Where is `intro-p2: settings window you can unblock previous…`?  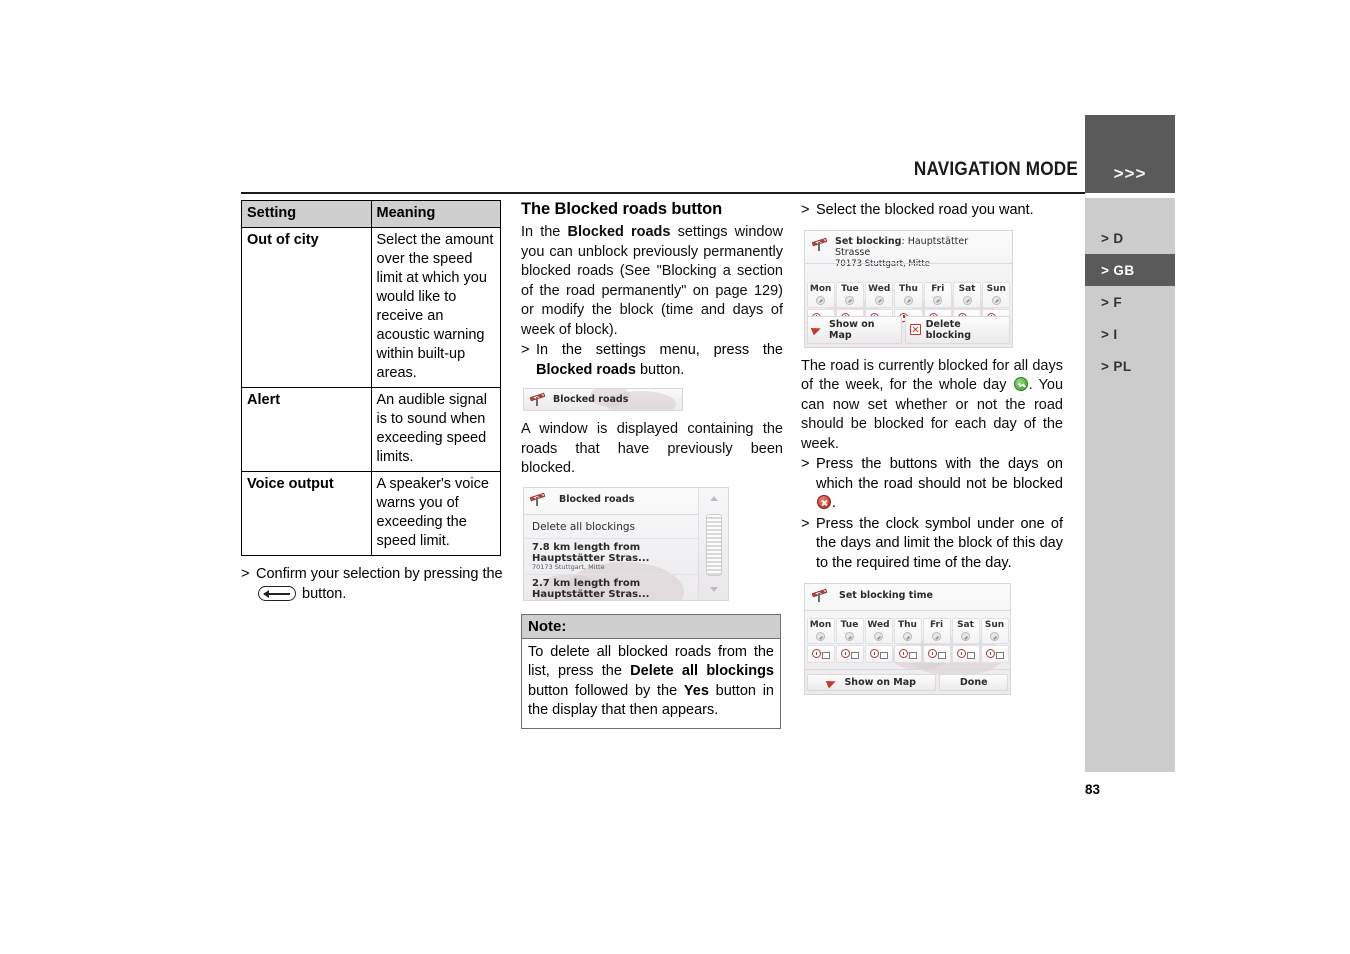
intro-p2: settings window you can unblock previous… is located at coordinates (652, 281).